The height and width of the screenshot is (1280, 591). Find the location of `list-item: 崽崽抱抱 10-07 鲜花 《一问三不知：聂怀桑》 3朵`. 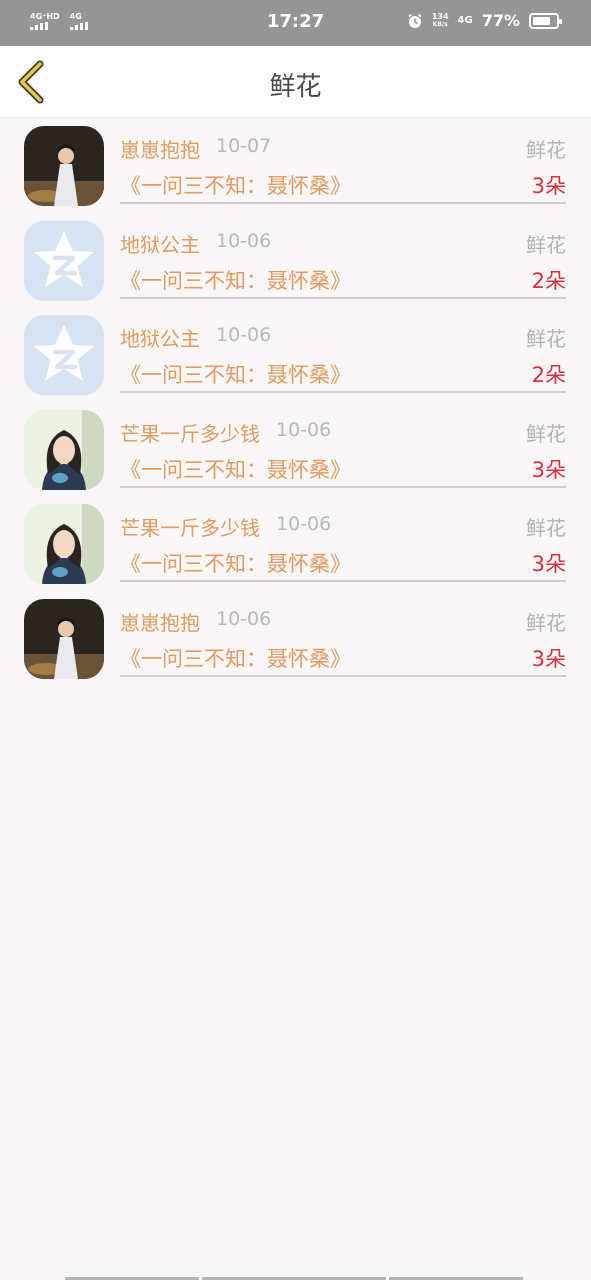

list-item: 崽崽抱抱 10-07 鲜花 《一问三不知：聂怀桑》 3朵 is located at coordinates (295, 167).